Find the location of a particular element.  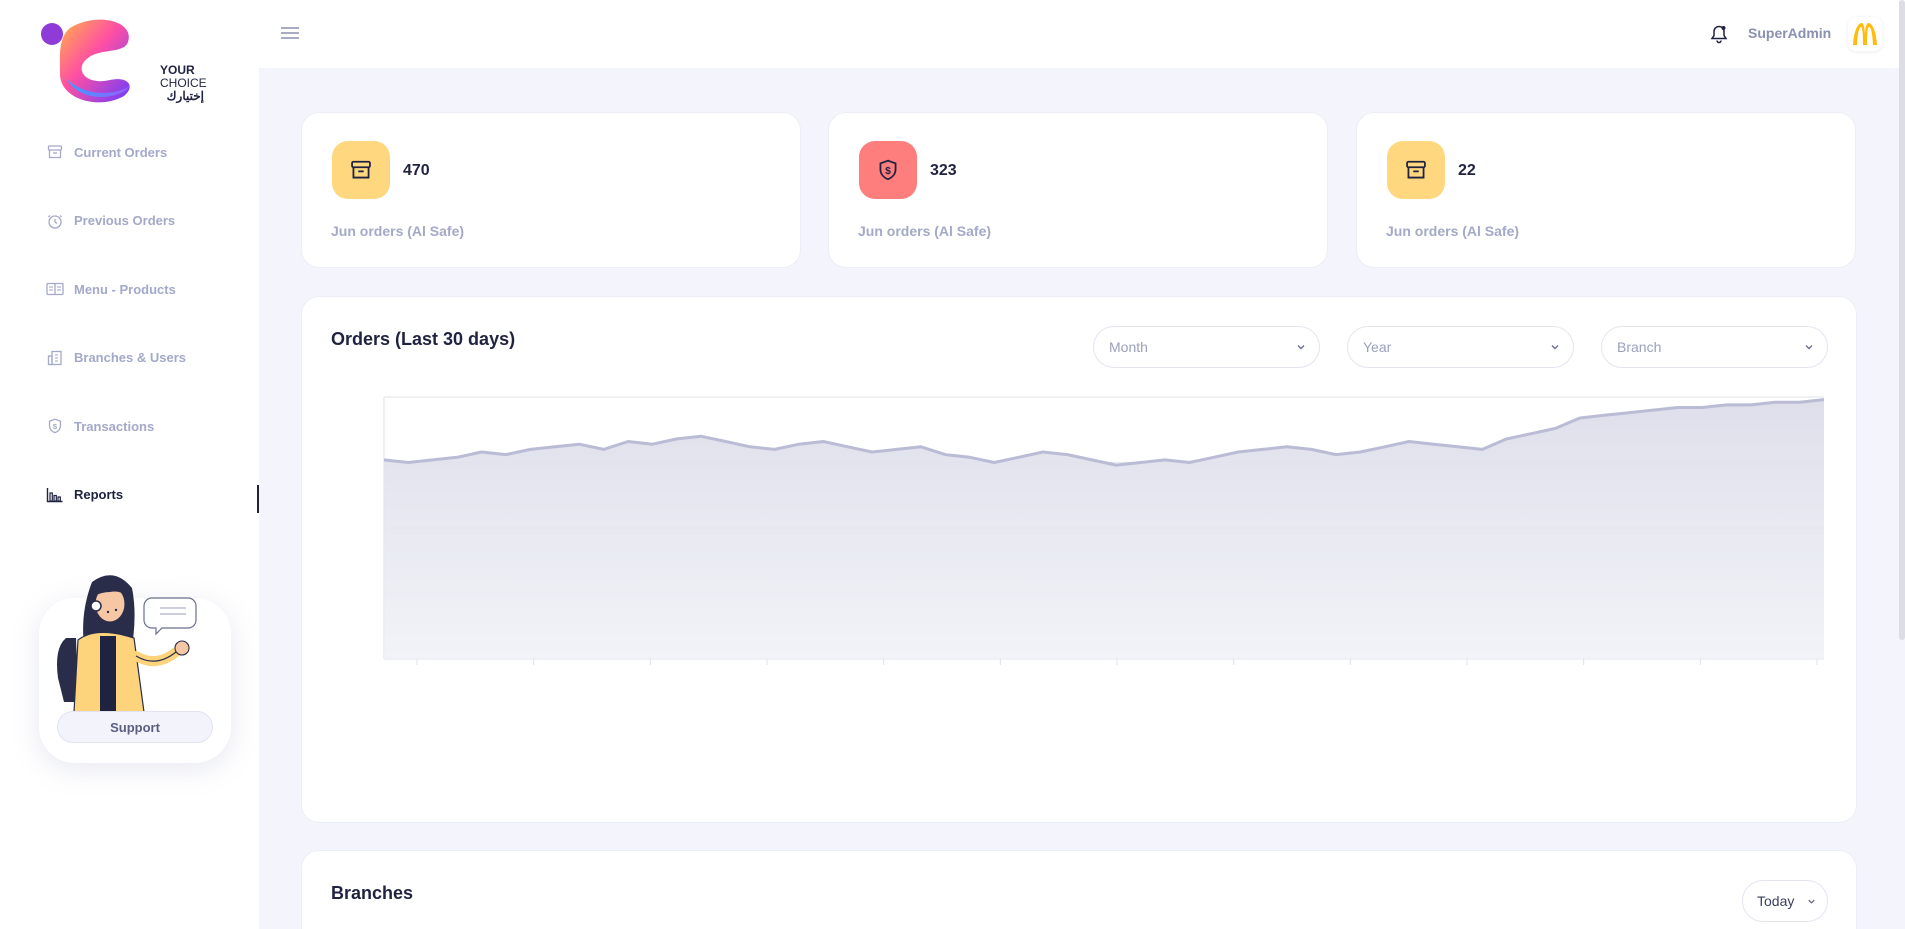

sidebar-item-label: Menu - Products is located at coordinates (125, 289).